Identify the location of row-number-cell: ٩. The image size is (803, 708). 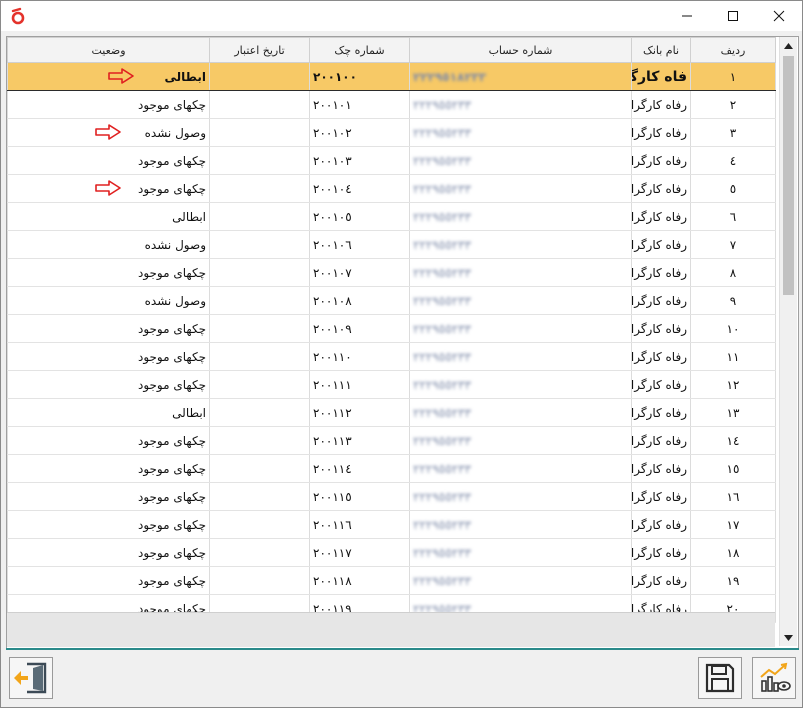
(733, 300).